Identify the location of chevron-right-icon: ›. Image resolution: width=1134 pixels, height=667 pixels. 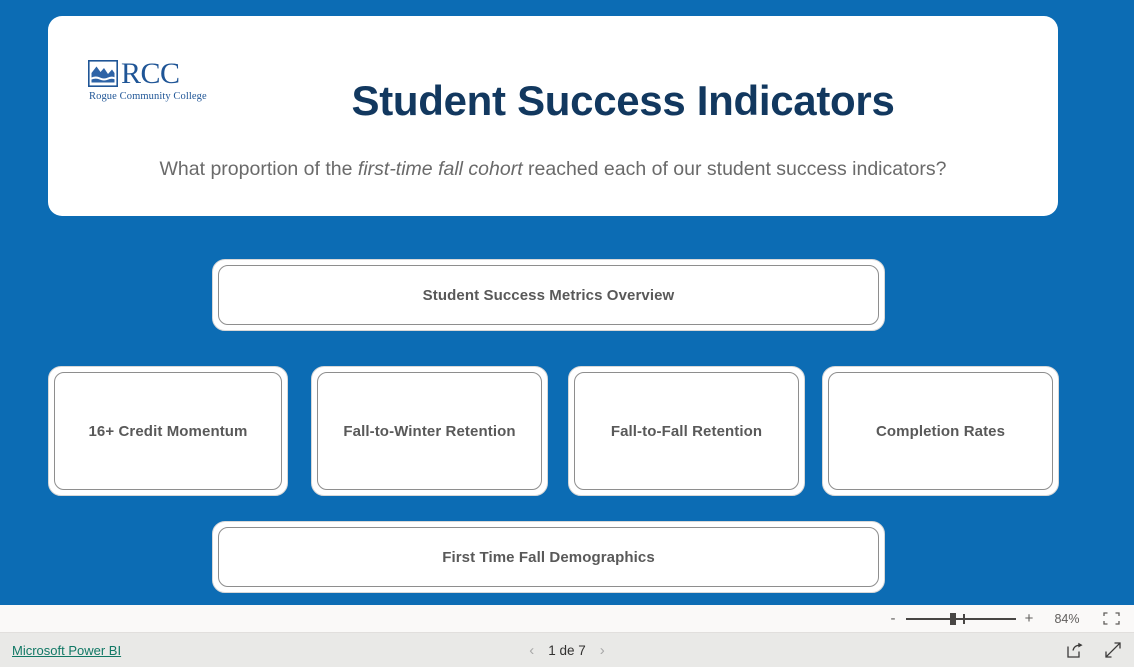
(602, 650).